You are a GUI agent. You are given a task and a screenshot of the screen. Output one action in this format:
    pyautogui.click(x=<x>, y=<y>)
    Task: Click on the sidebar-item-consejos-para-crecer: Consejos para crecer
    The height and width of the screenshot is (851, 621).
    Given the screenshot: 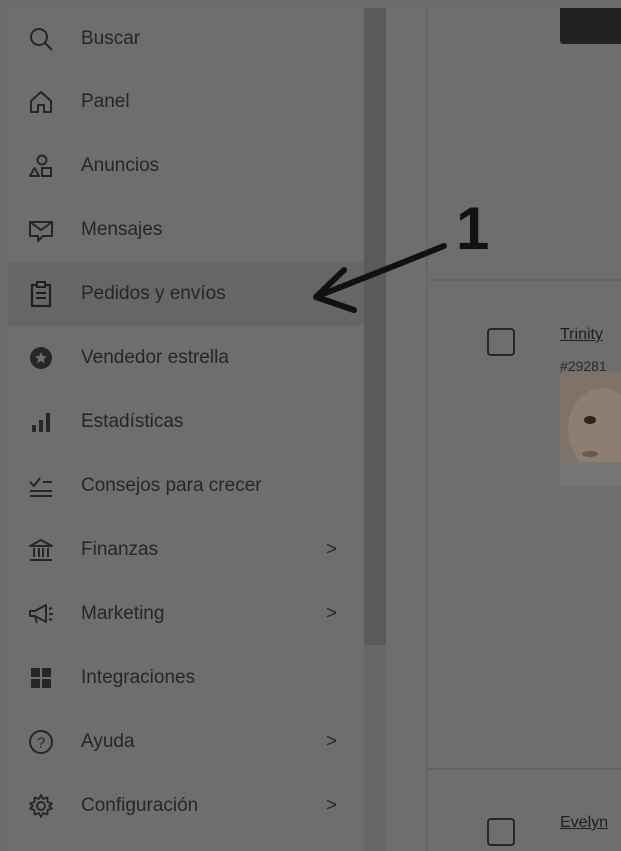 What is the action you would take?
    pyautogui.click(x=186, y=486)
    